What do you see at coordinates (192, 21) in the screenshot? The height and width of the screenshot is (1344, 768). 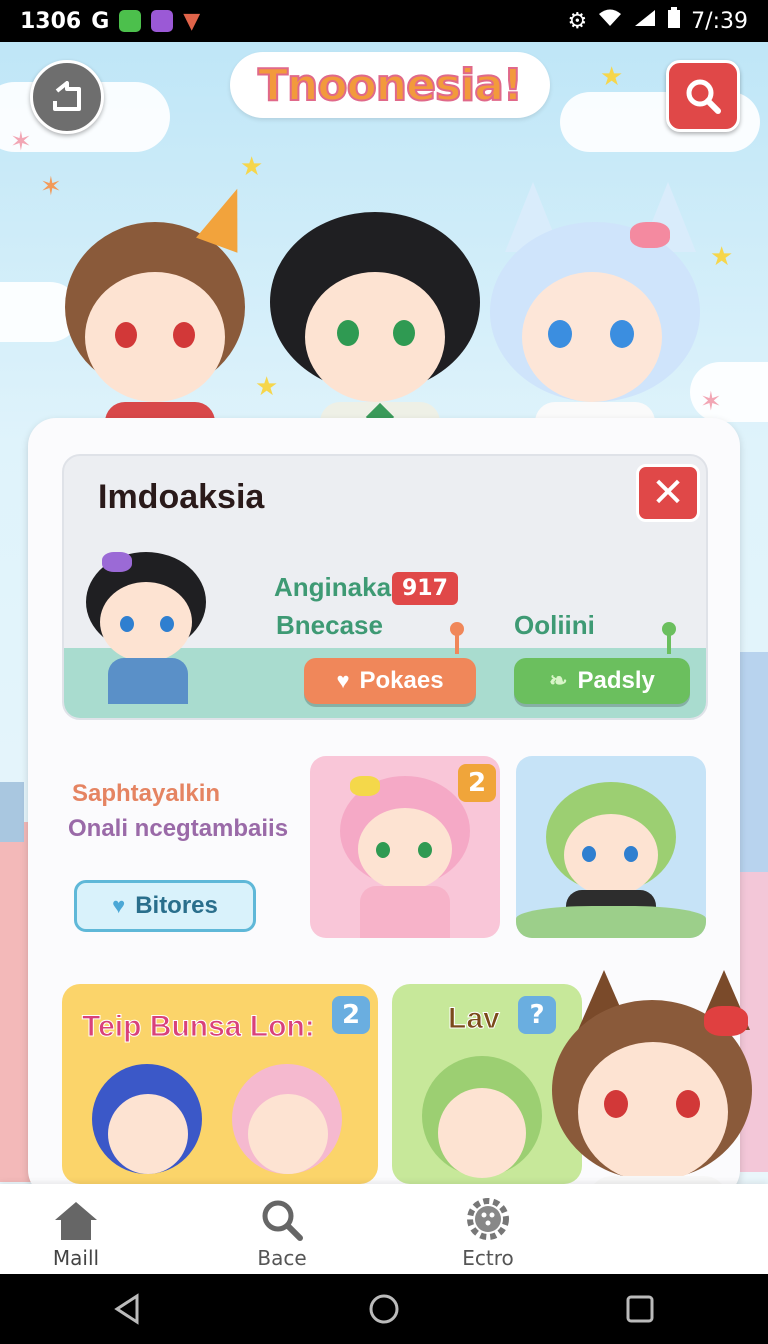 I see `triangle-icon: ▼` at bounding box center [192, 21].